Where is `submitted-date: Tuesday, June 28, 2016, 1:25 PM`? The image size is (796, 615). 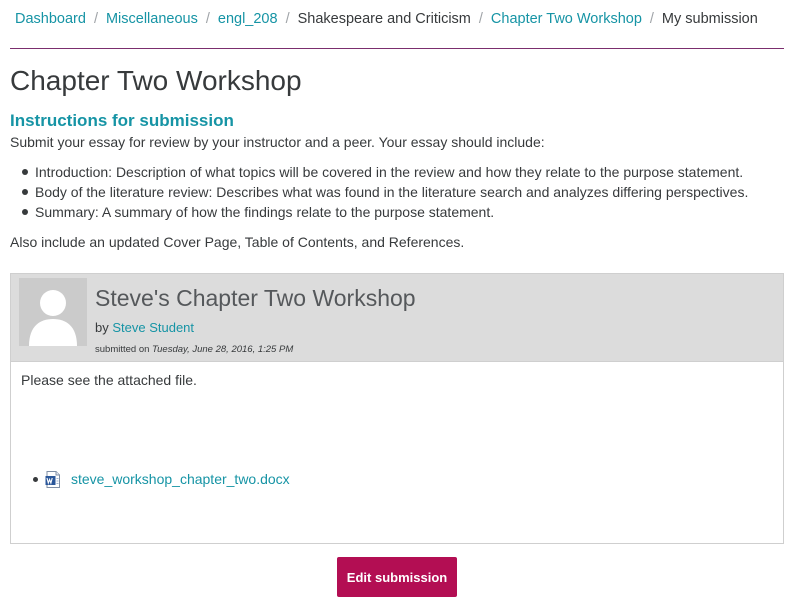
submitted-date: Tuesday, June 28, 2016, 1:25 PM is located at coordinates (223, 349).